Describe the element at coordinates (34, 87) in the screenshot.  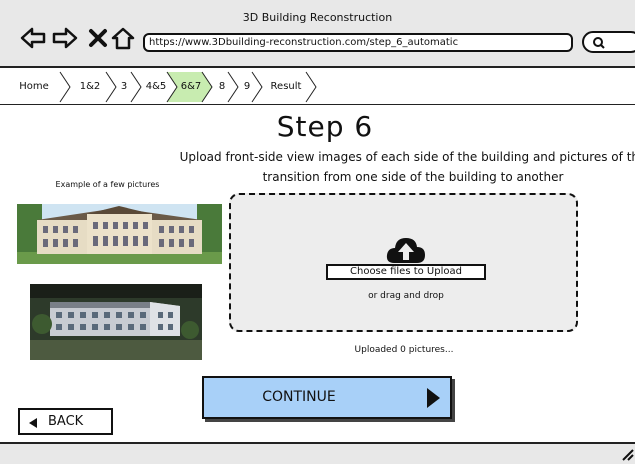
I see `breadcrumb-home: Home` at that location.